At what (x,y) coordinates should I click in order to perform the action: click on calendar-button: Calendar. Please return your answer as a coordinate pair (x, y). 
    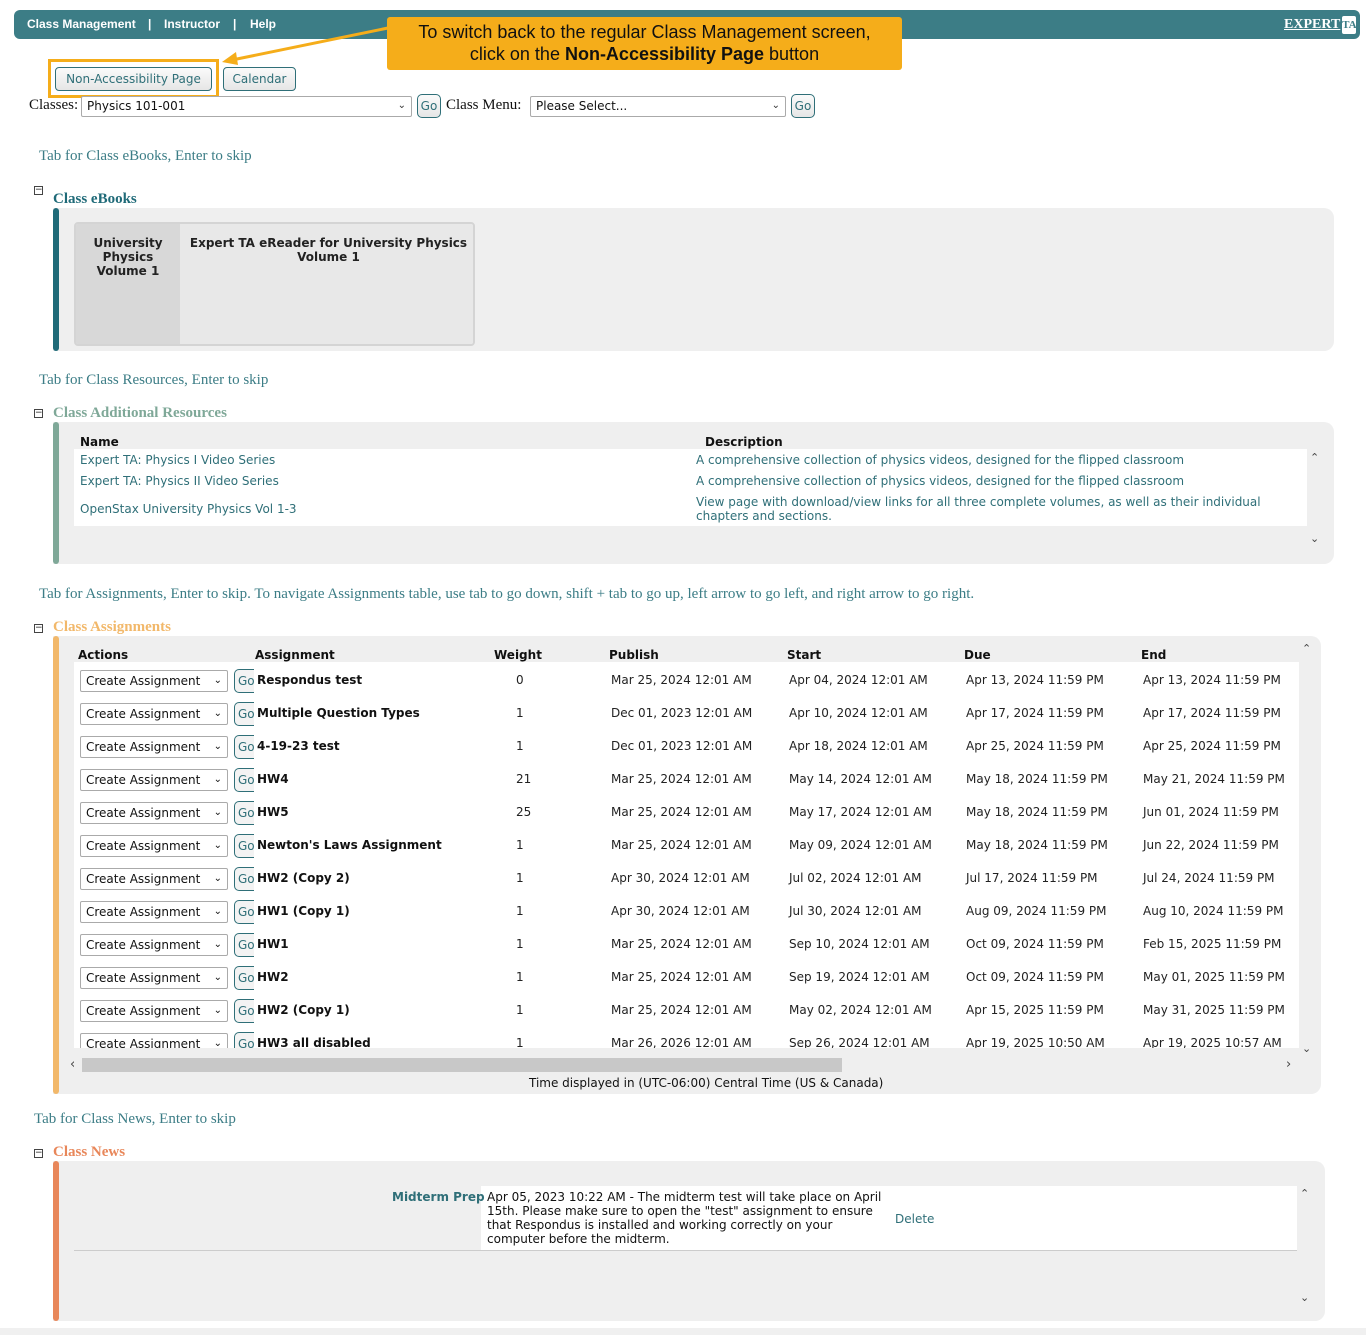
    Looking at the image, I should click on (259, 79).